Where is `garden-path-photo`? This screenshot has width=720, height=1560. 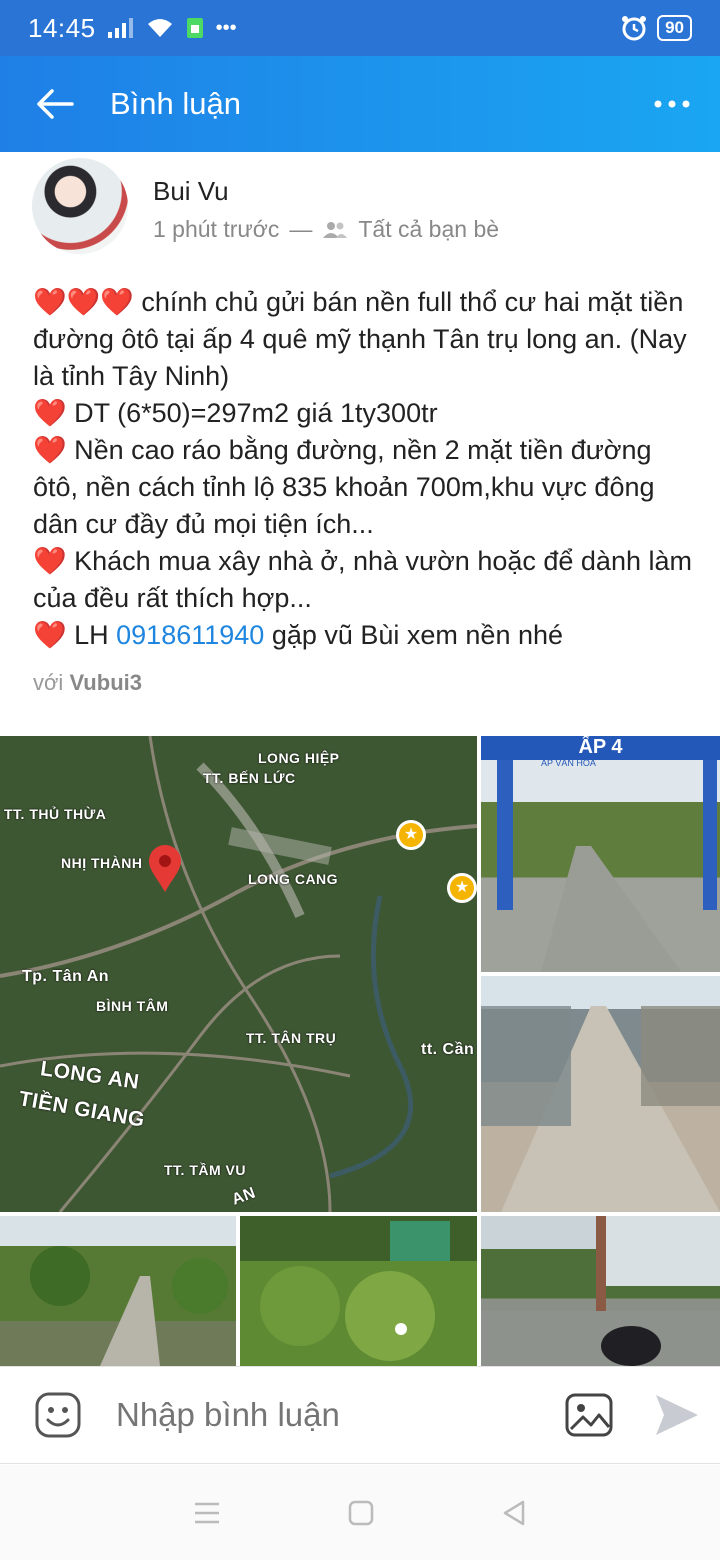 garden-path-photo is located at coordinates (118, 1291).